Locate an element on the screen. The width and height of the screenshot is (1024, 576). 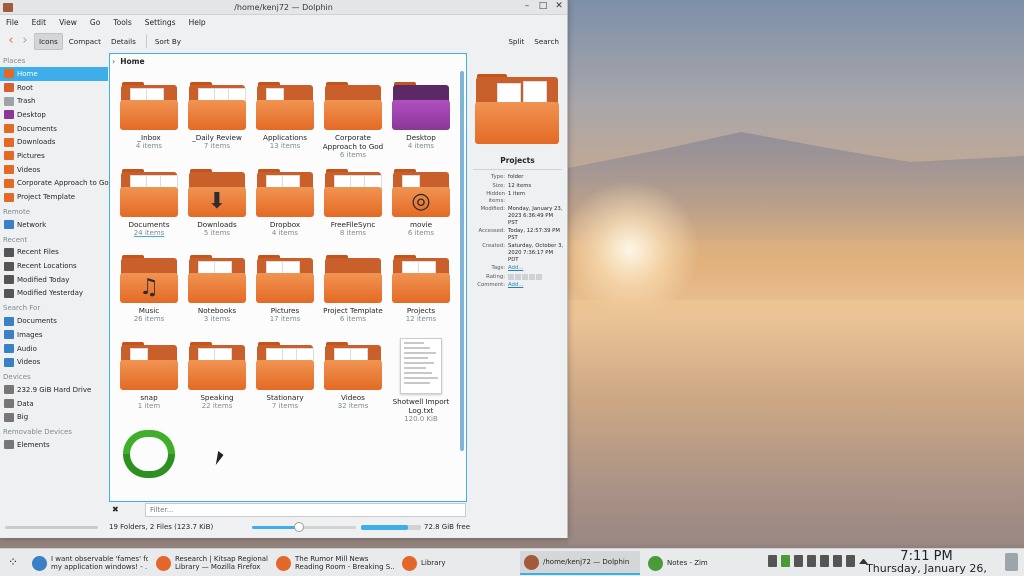
tray-notes-icon is located at coordinates (798, 561).